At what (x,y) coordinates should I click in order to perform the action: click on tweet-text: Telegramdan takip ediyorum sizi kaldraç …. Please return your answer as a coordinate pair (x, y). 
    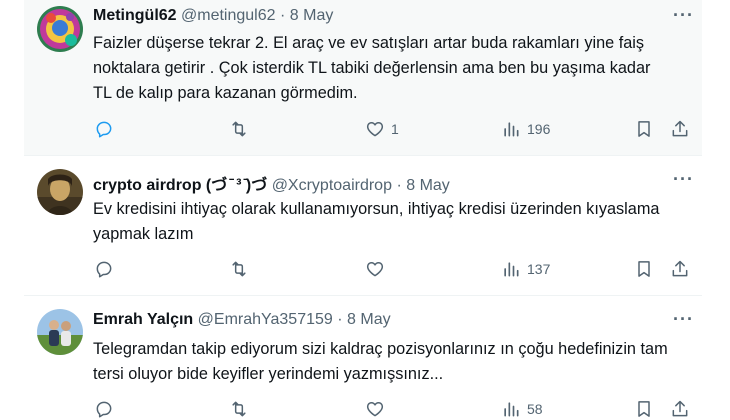
    Looking at the image, I should click on (380, 361).